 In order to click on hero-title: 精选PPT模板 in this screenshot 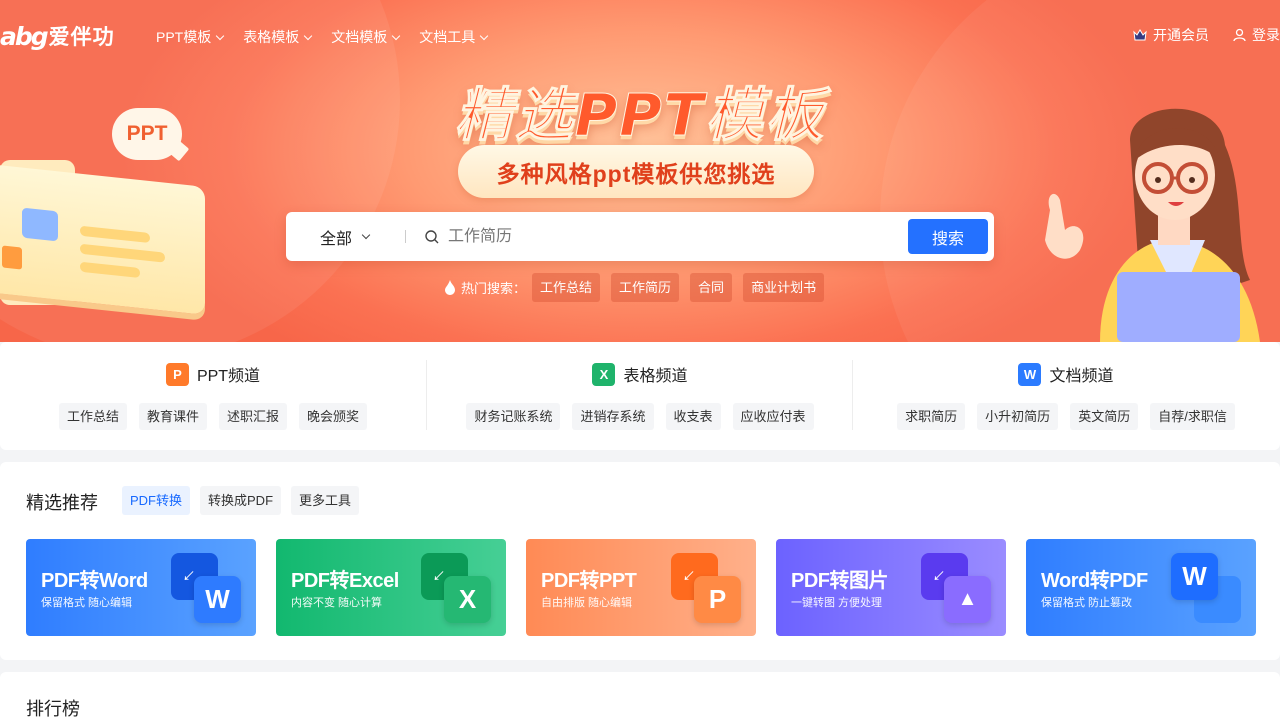, I will do `click(640, 115)`.